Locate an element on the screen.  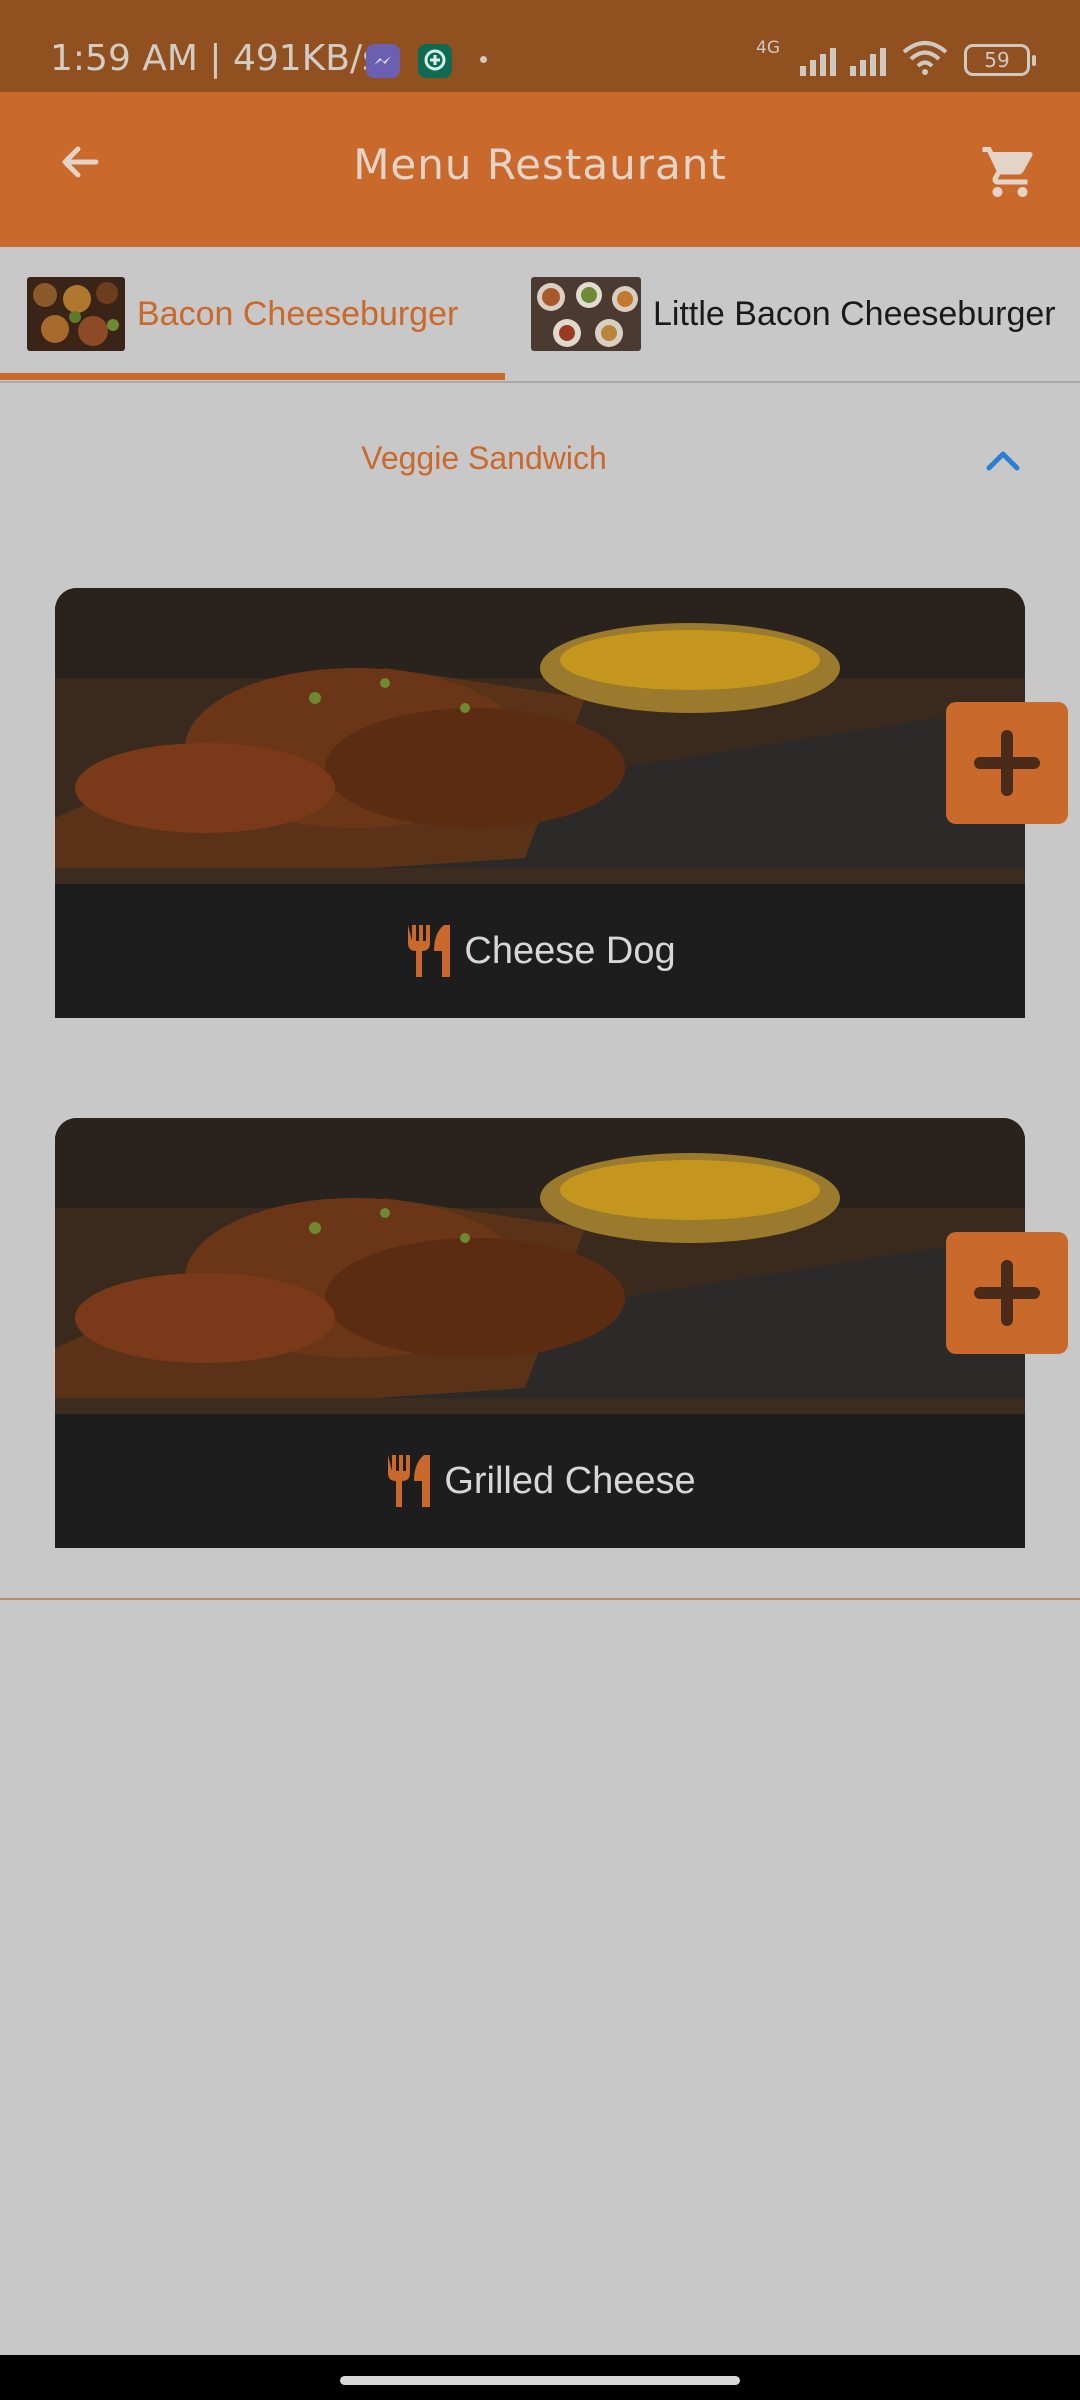
status-bar: 1:59 AM | 491KB/s 4G 59 is located at coordinates (540, 46).